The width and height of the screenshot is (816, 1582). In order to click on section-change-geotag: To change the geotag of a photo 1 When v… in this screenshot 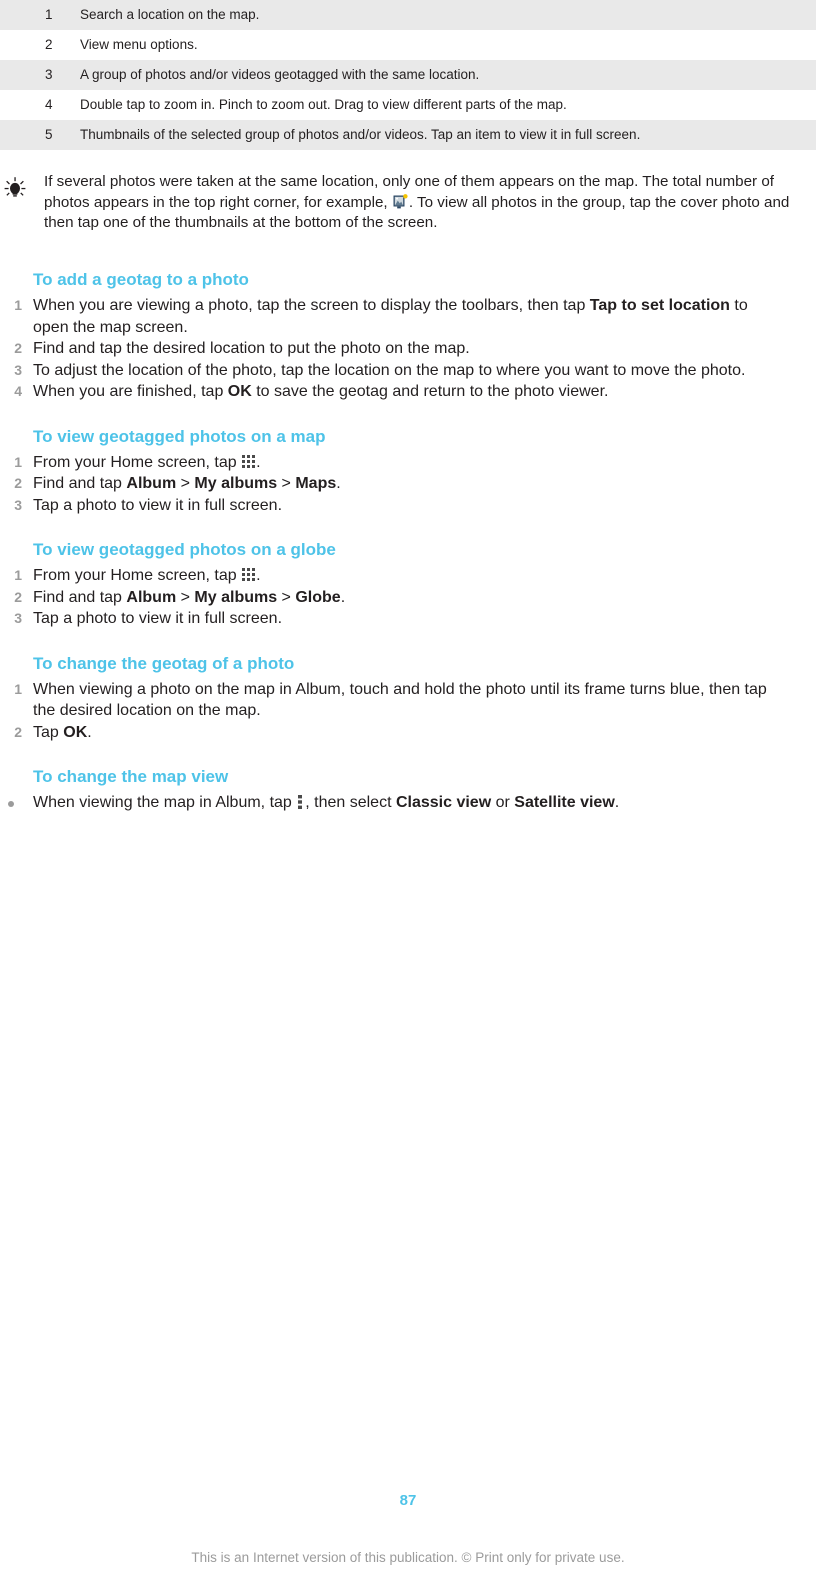, I will do `click(408, 699)`.